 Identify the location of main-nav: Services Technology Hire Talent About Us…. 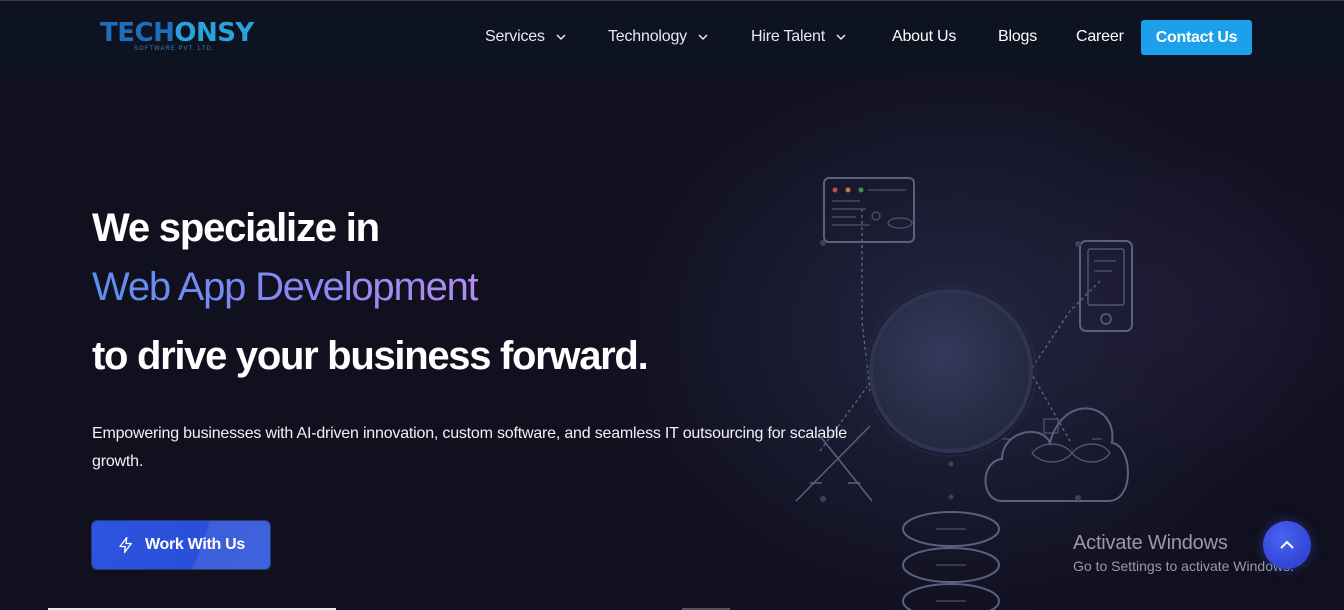
(672, 37).